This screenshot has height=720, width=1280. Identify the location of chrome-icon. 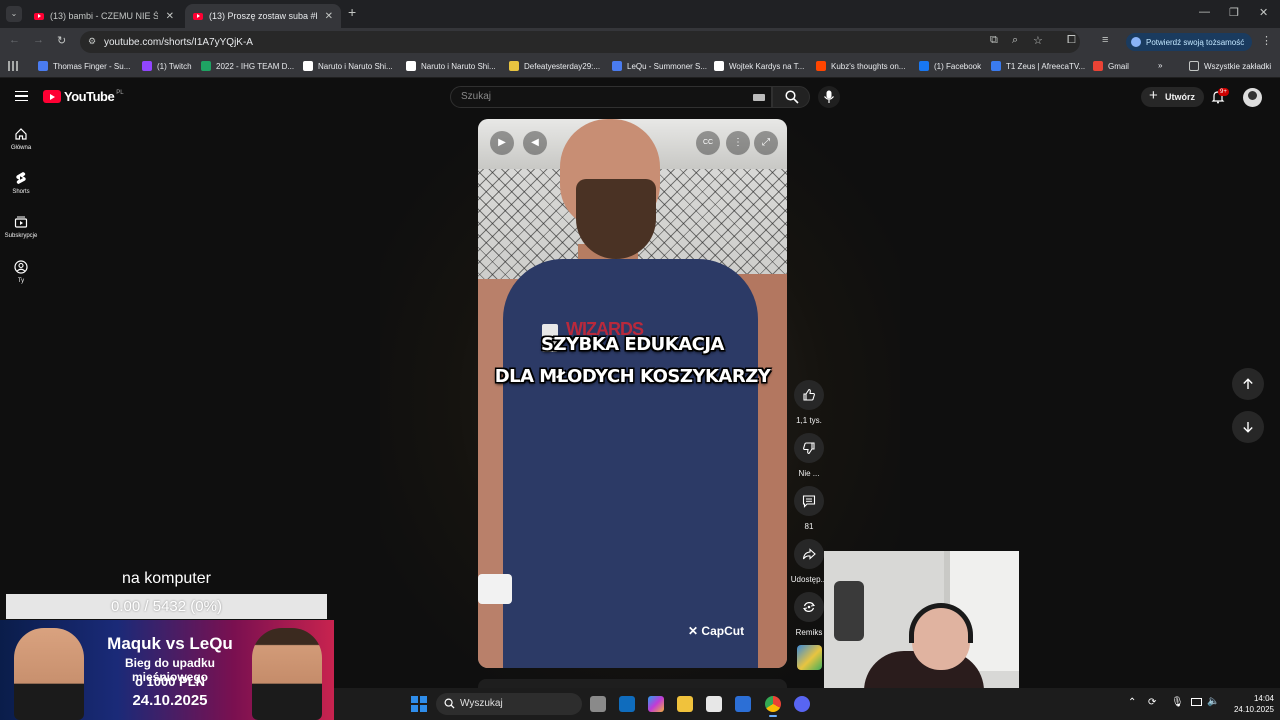
(773, 704).